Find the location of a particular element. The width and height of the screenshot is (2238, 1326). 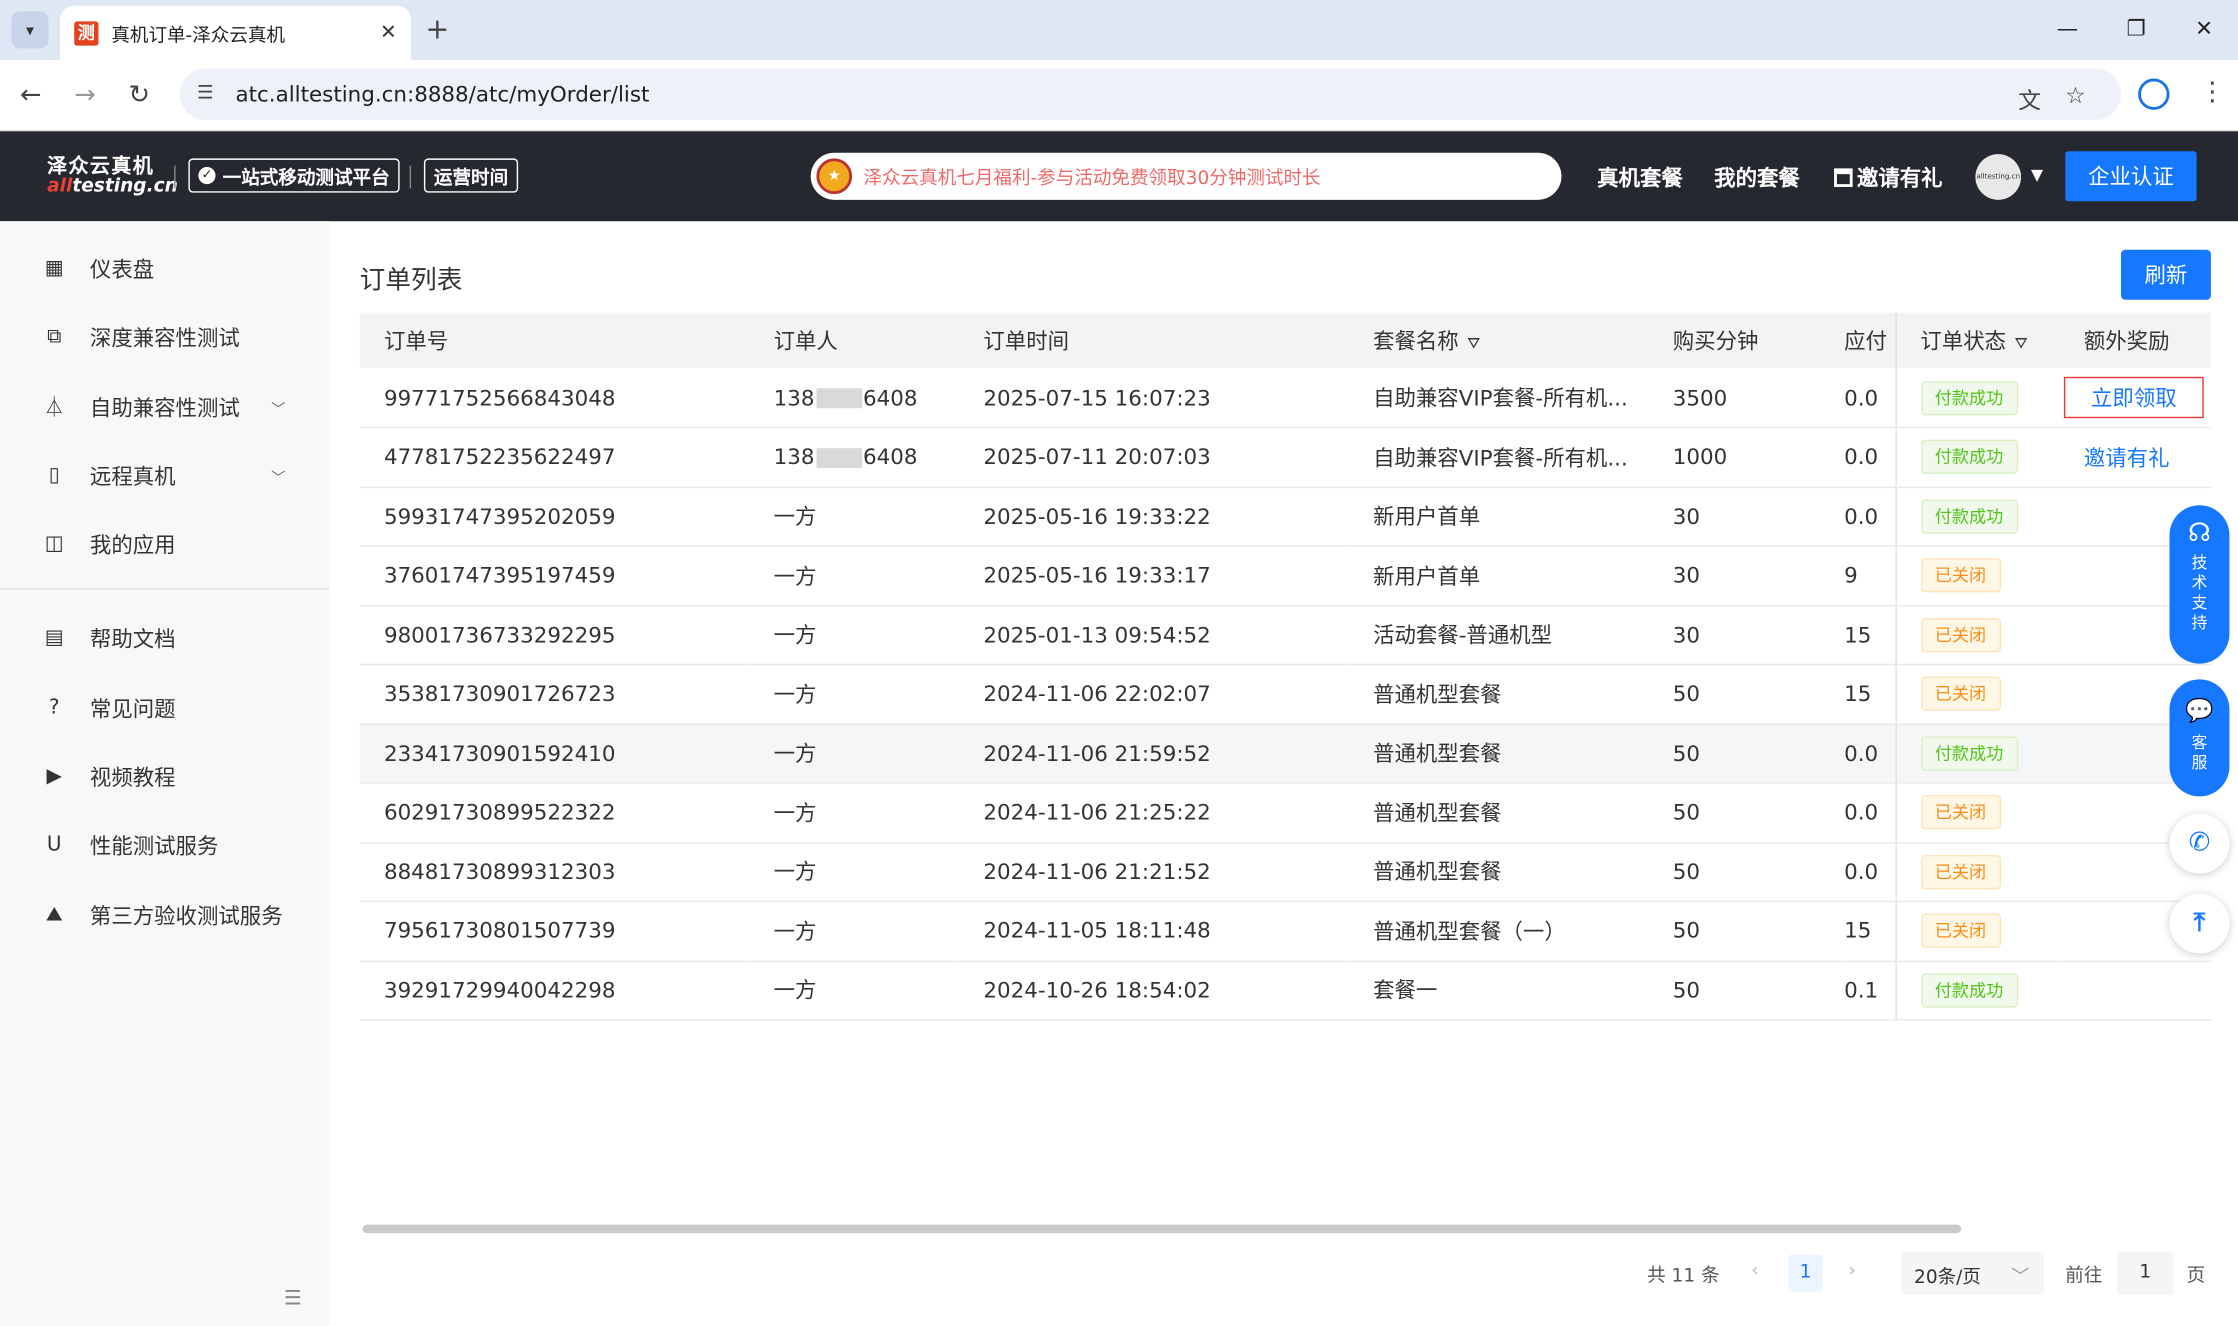

wechat-icon: 💬 is located at coordinates (2199, 710).